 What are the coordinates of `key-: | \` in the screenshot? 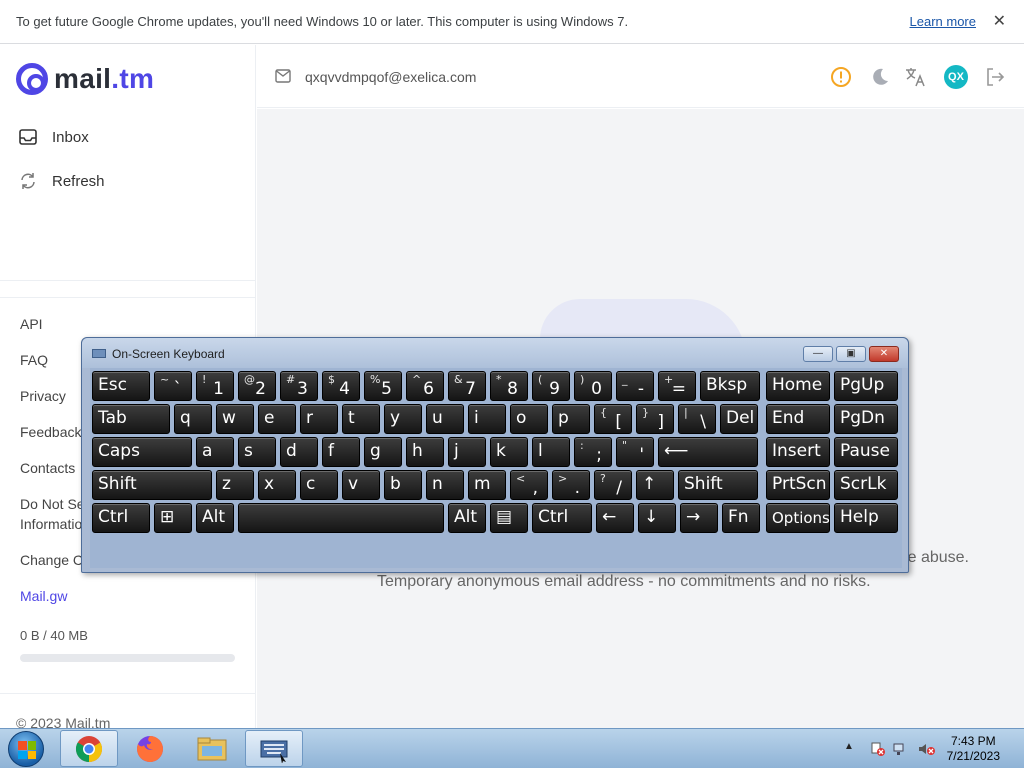 It's located at (697, 419).